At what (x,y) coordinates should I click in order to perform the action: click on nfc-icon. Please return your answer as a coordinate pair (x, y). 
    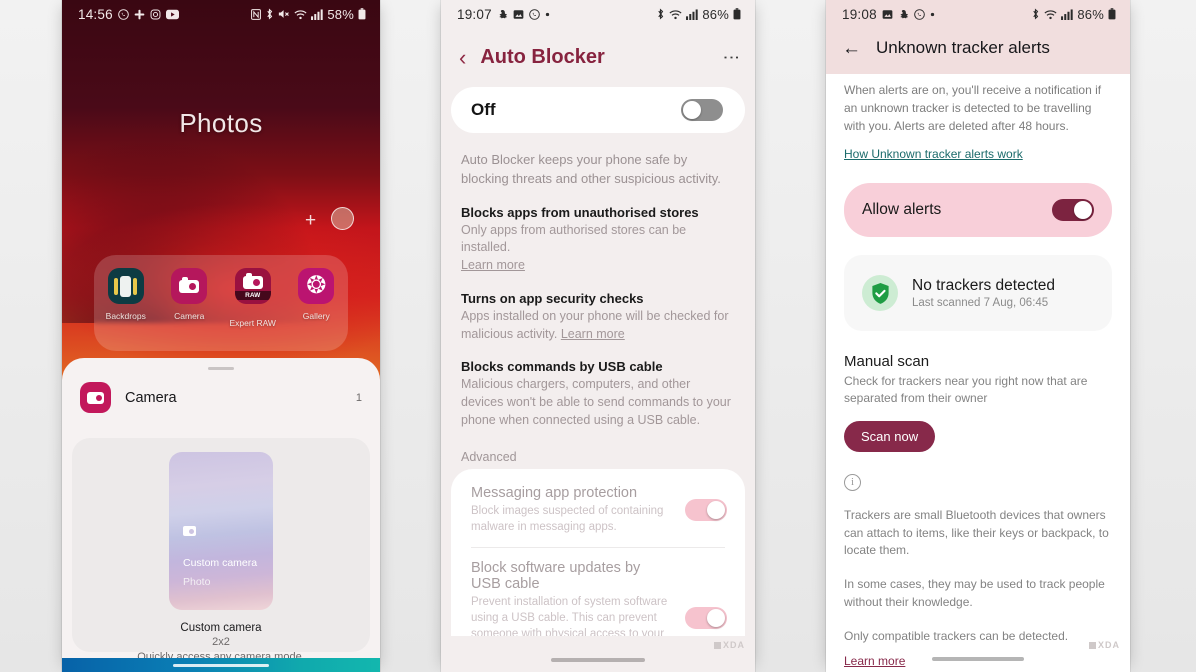
    Looking at the image, I should click on (256, 14).